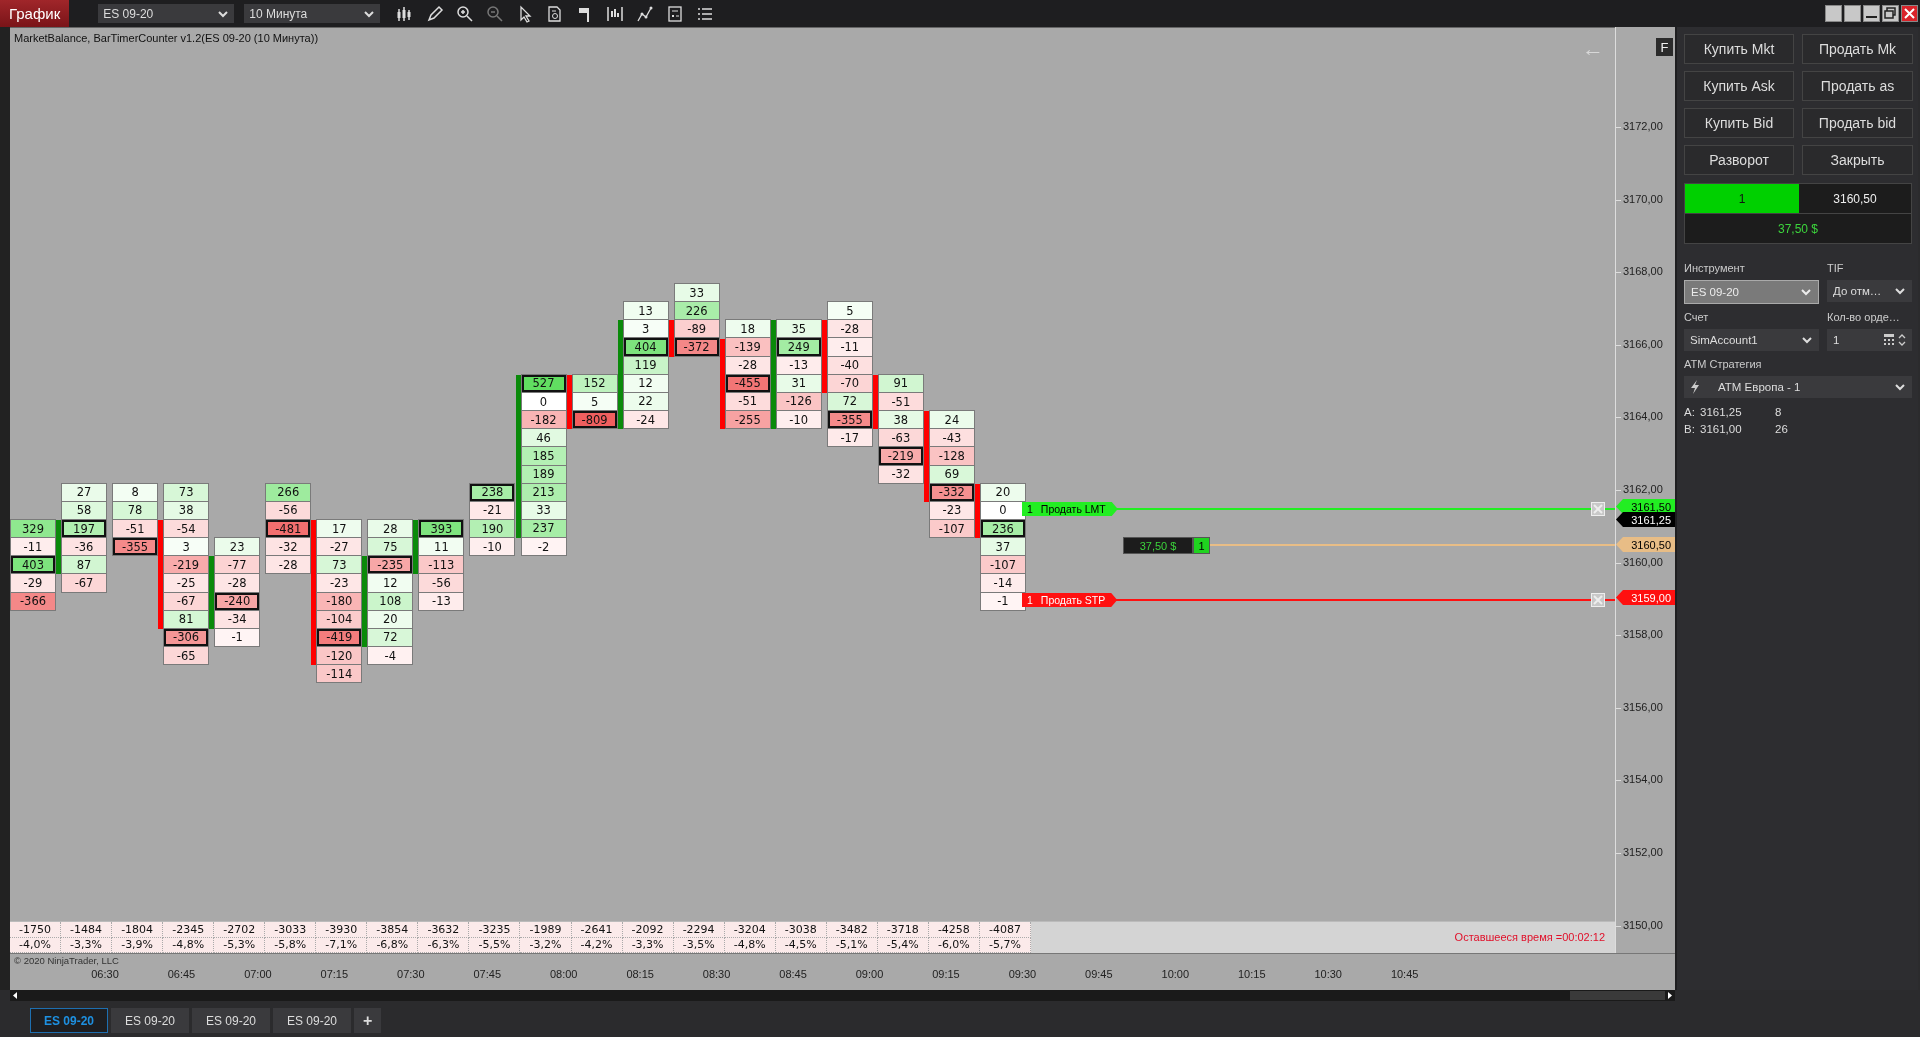 This screenshot has height=1037, width=1920. I want to click on footprint-cell: 33, so click(696, 293).